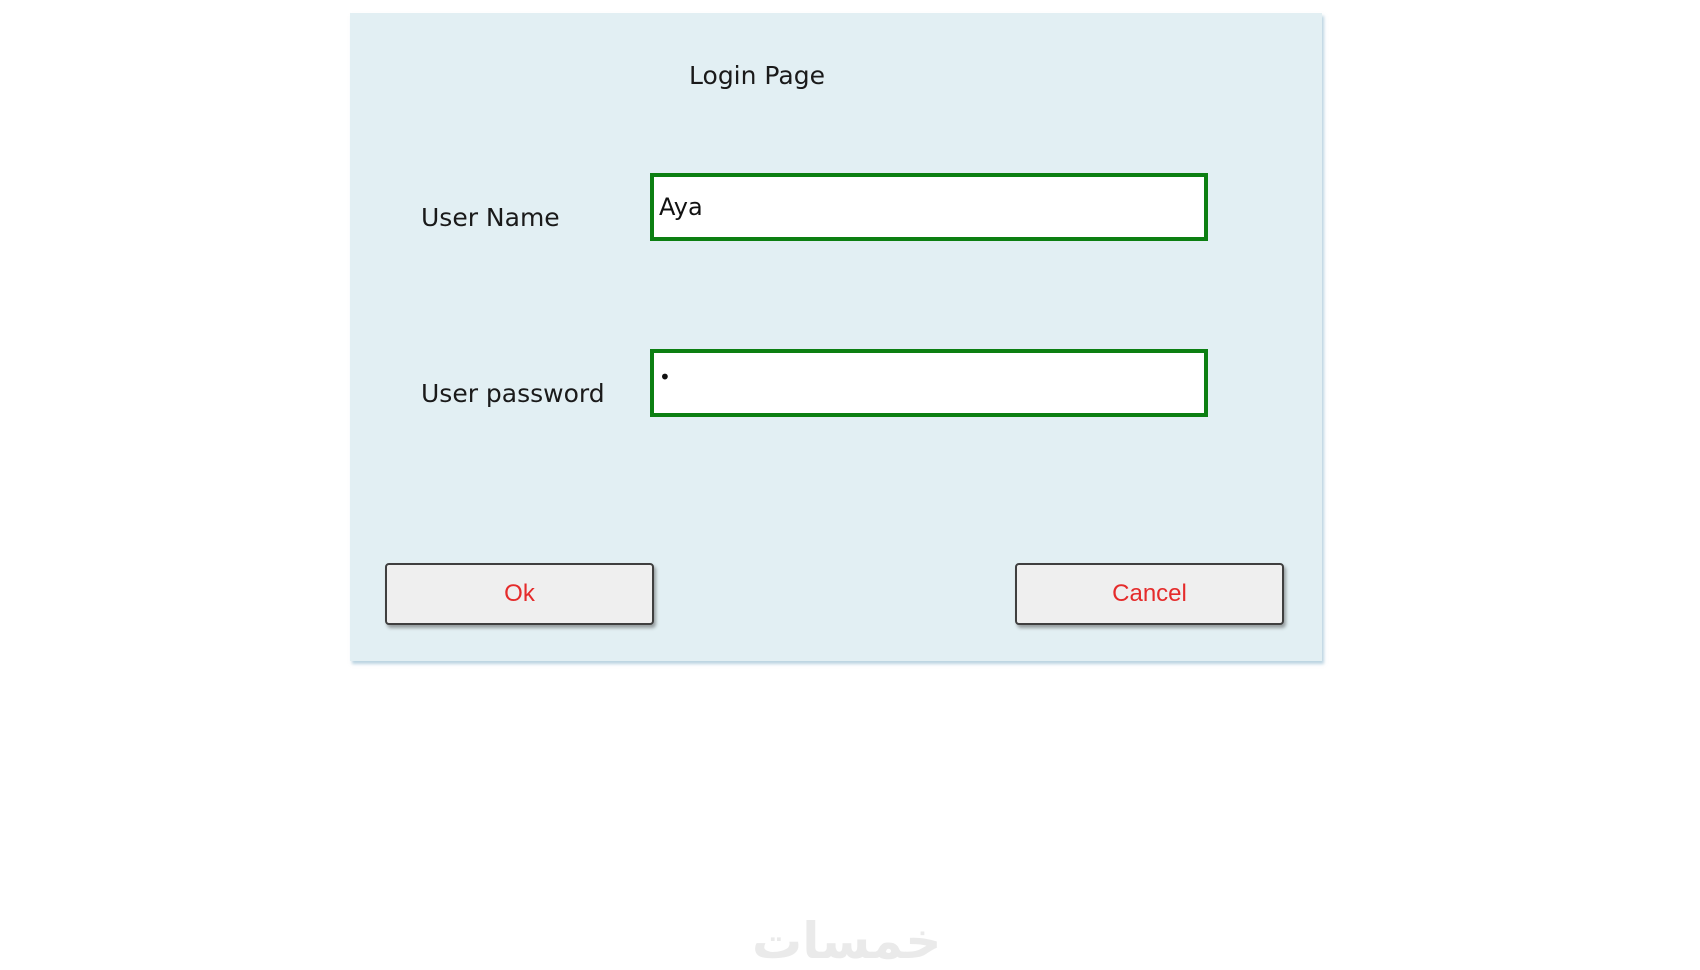 This screenshot has height=970, width=1700. What do you see at coordinates (519, 594) in the screenshot?
I see `ok-button: Ok` at bounding box center [519, 594].